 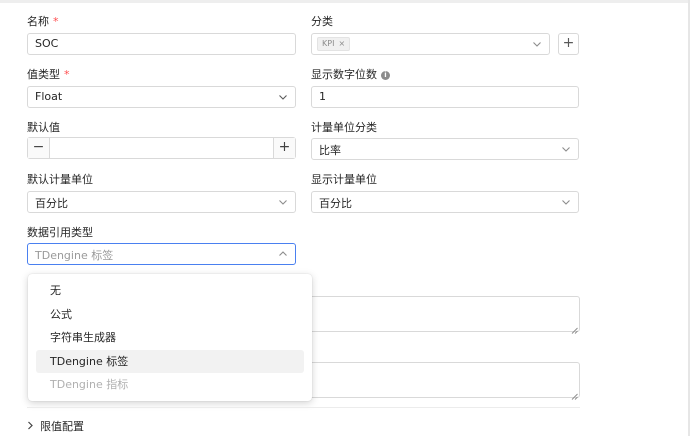 What do you see at coordinates (43, 127) in the screenshot?
I see `default-value-label: 默认值` at bounding box center [43, 127].